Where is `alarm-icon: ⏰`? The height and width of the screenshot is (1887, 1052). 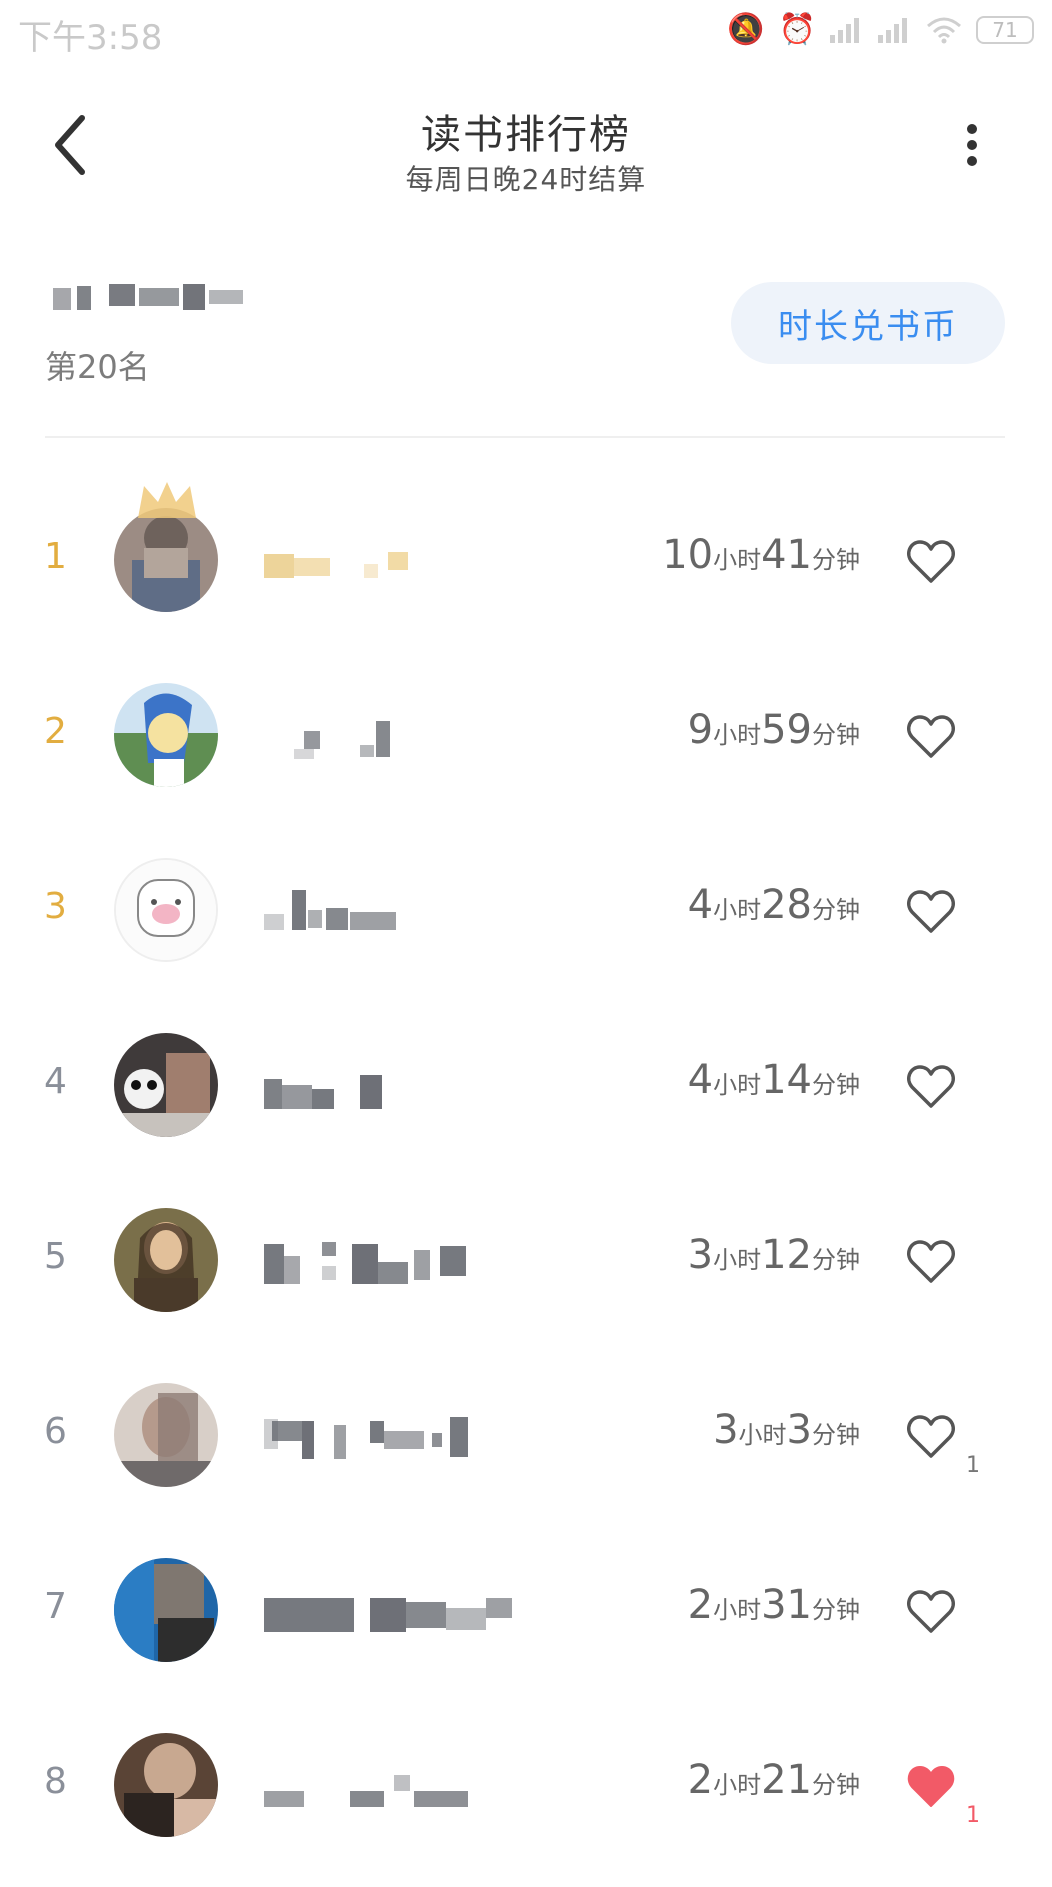 alarm-icon: ⏰ is located at coordinates (797, 29).